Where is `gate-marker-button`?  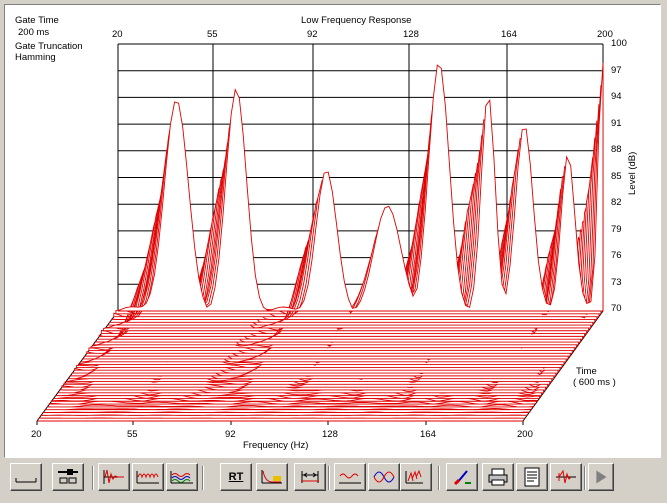 gate-marker-button is located at coordinates (310, 477).